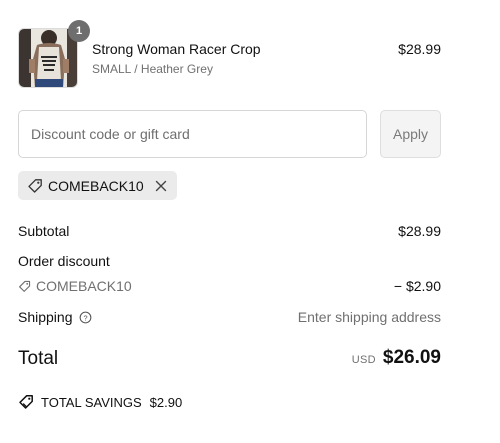  I want to click on order-discount-label-row: Order discount, so click(229, 261).